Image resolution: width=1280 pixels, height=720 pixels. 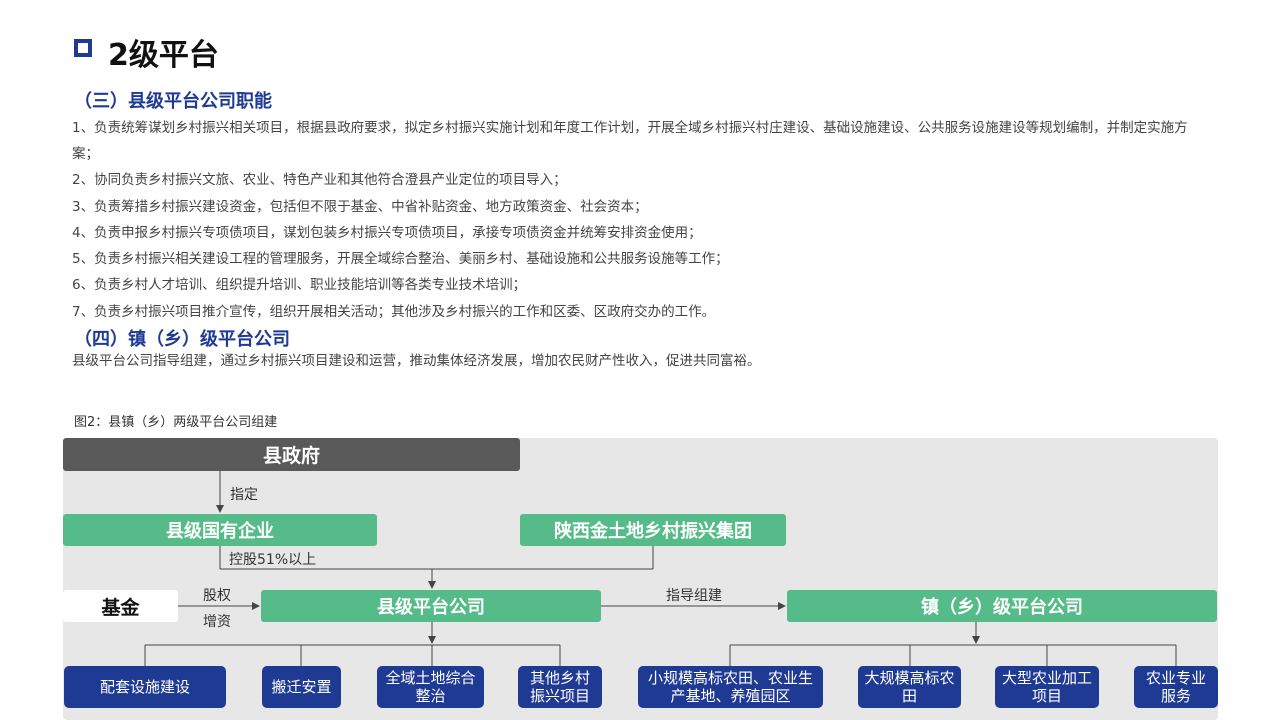 I want to click on town-child-agri-services: 农业专业服务, so click(x=1176, y=687).